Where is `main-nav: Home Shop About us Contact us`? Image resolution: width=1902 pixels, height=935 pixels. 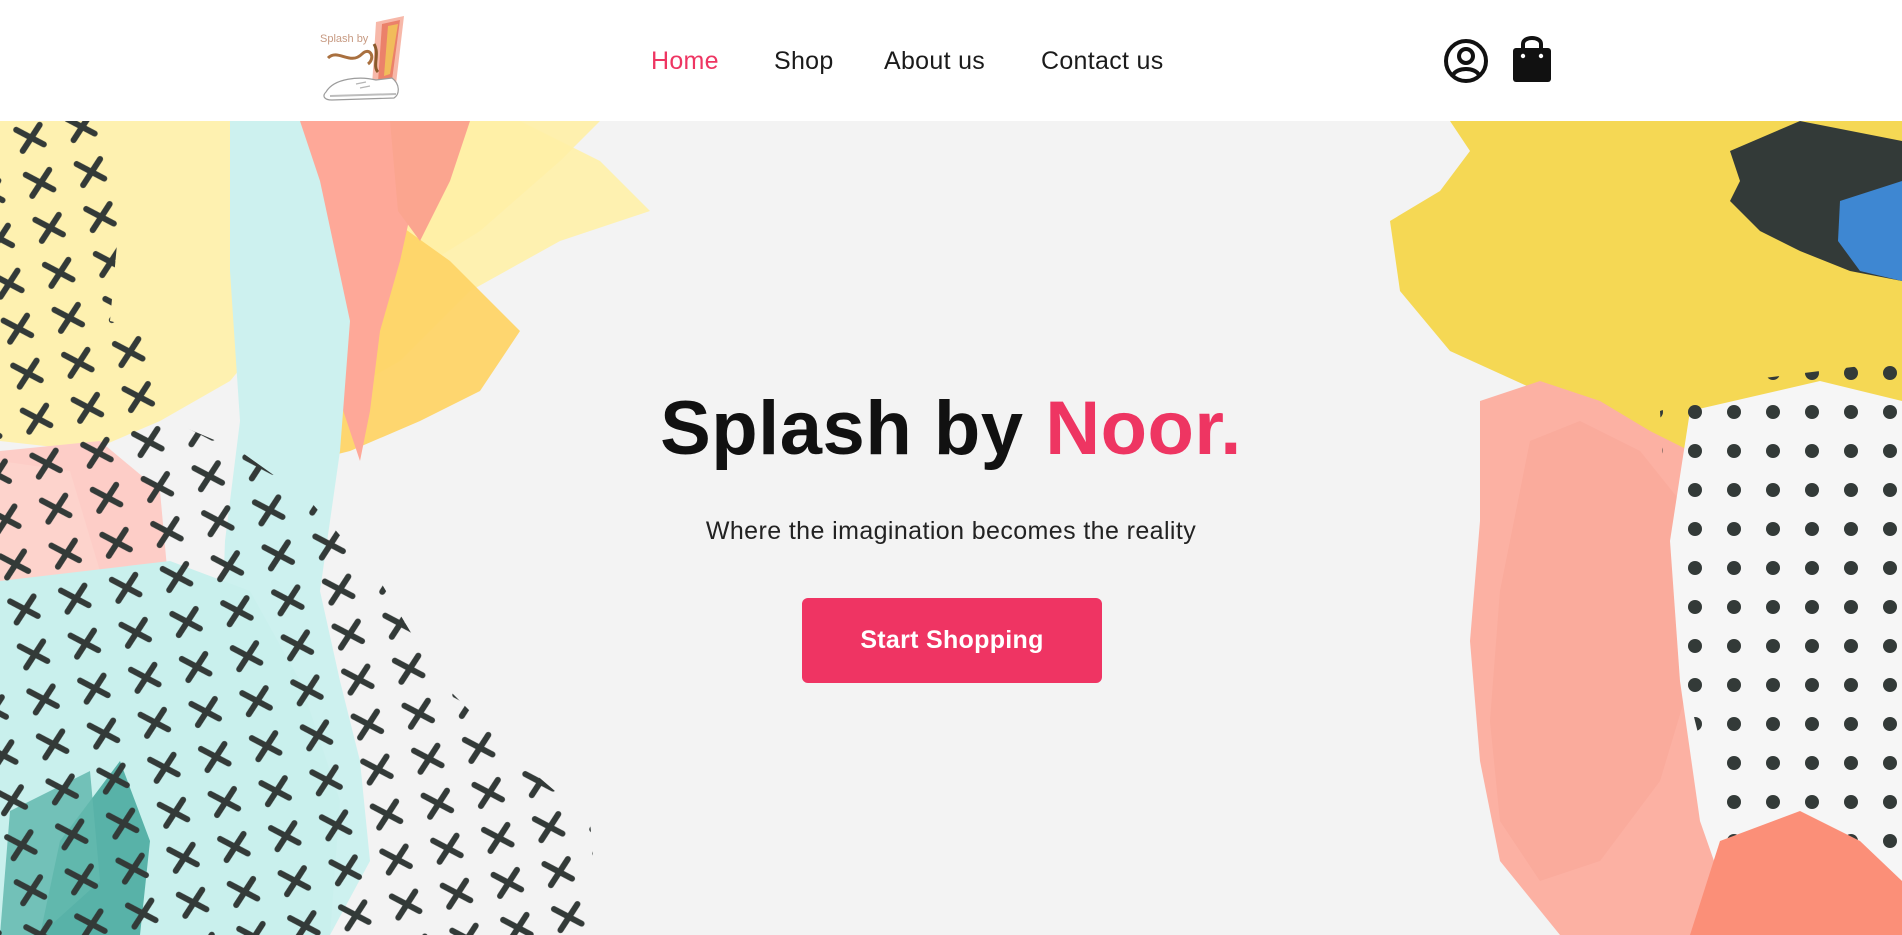
main-nav: Home Shop About us Contact us is located at coordinates (951, 61).